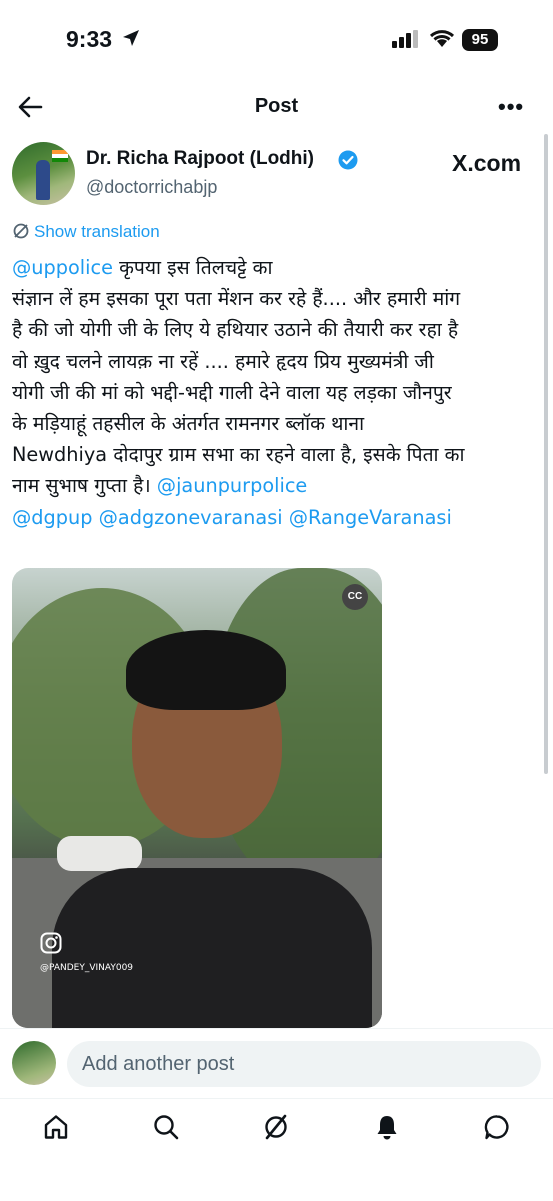 The width and height of the screenshot is (553, 1201). Describe the element at coordinates (62, 267) in the screenshot. I see `mention-link: @uppolice` at that location.